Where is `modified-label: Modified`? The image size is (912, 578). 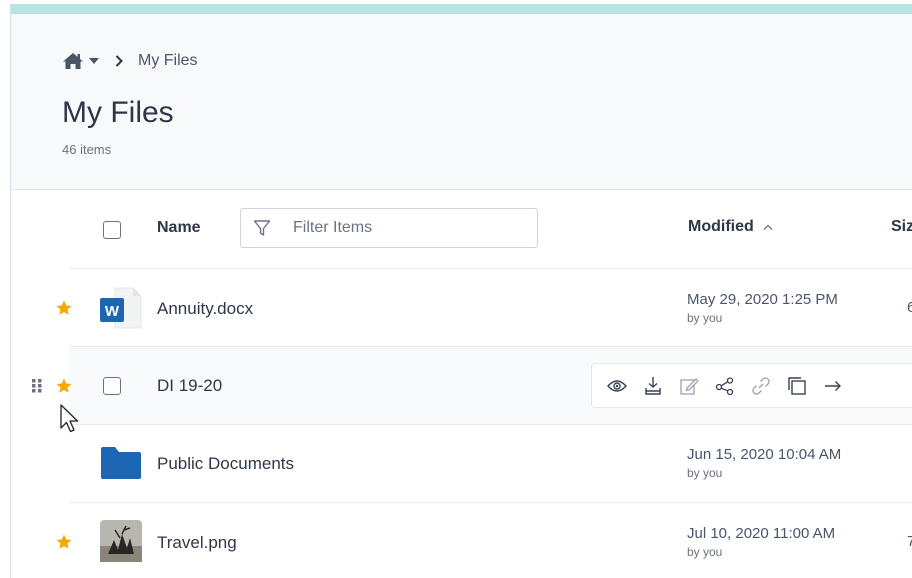 modified-label: Modified is located at coordinates (721, 226).